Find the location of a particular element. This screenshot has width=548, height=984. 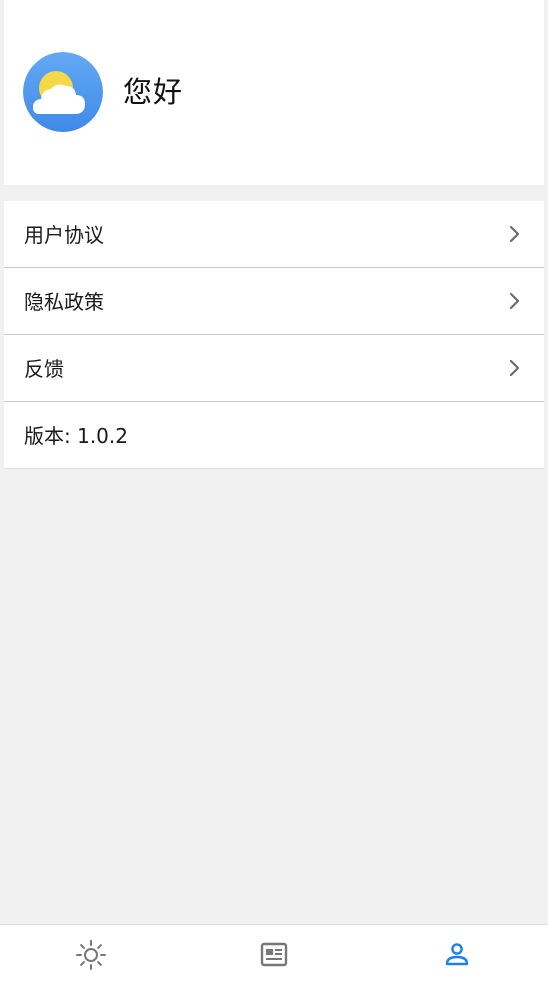

tab-news is located at coordinates (274, 954).